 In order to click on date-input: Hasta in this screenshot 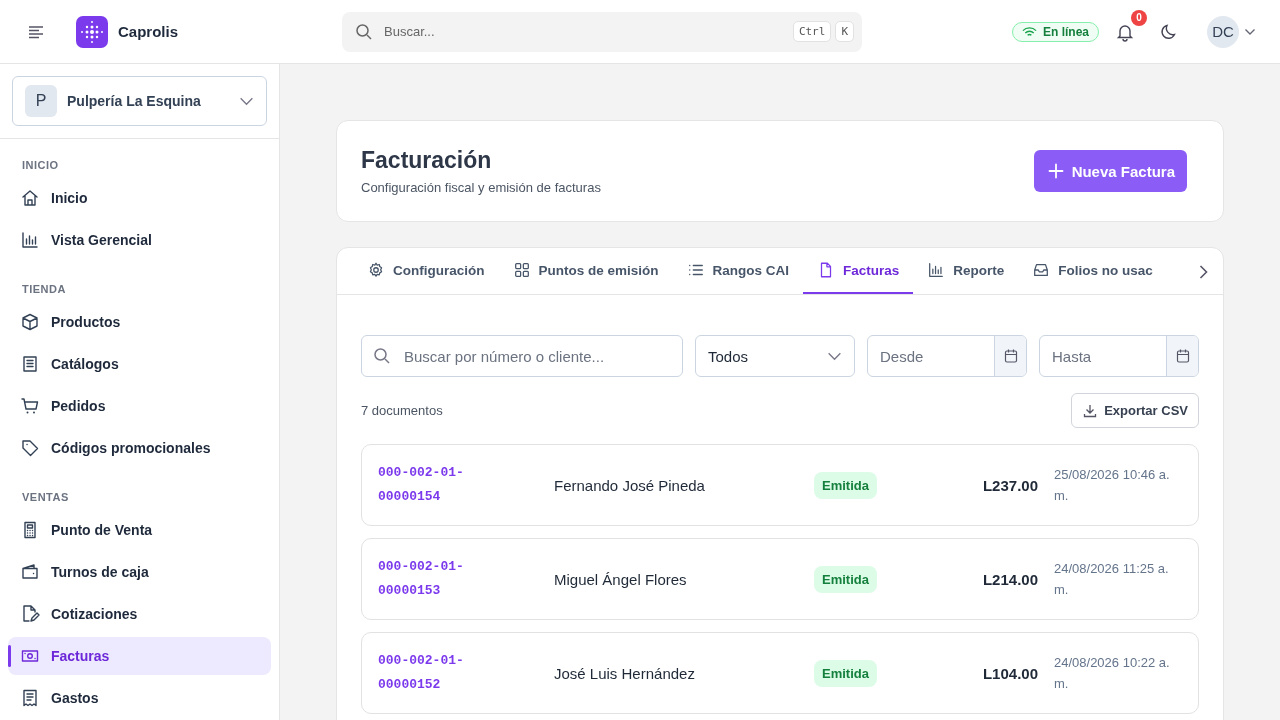, I will do `click(1103, 356)`.